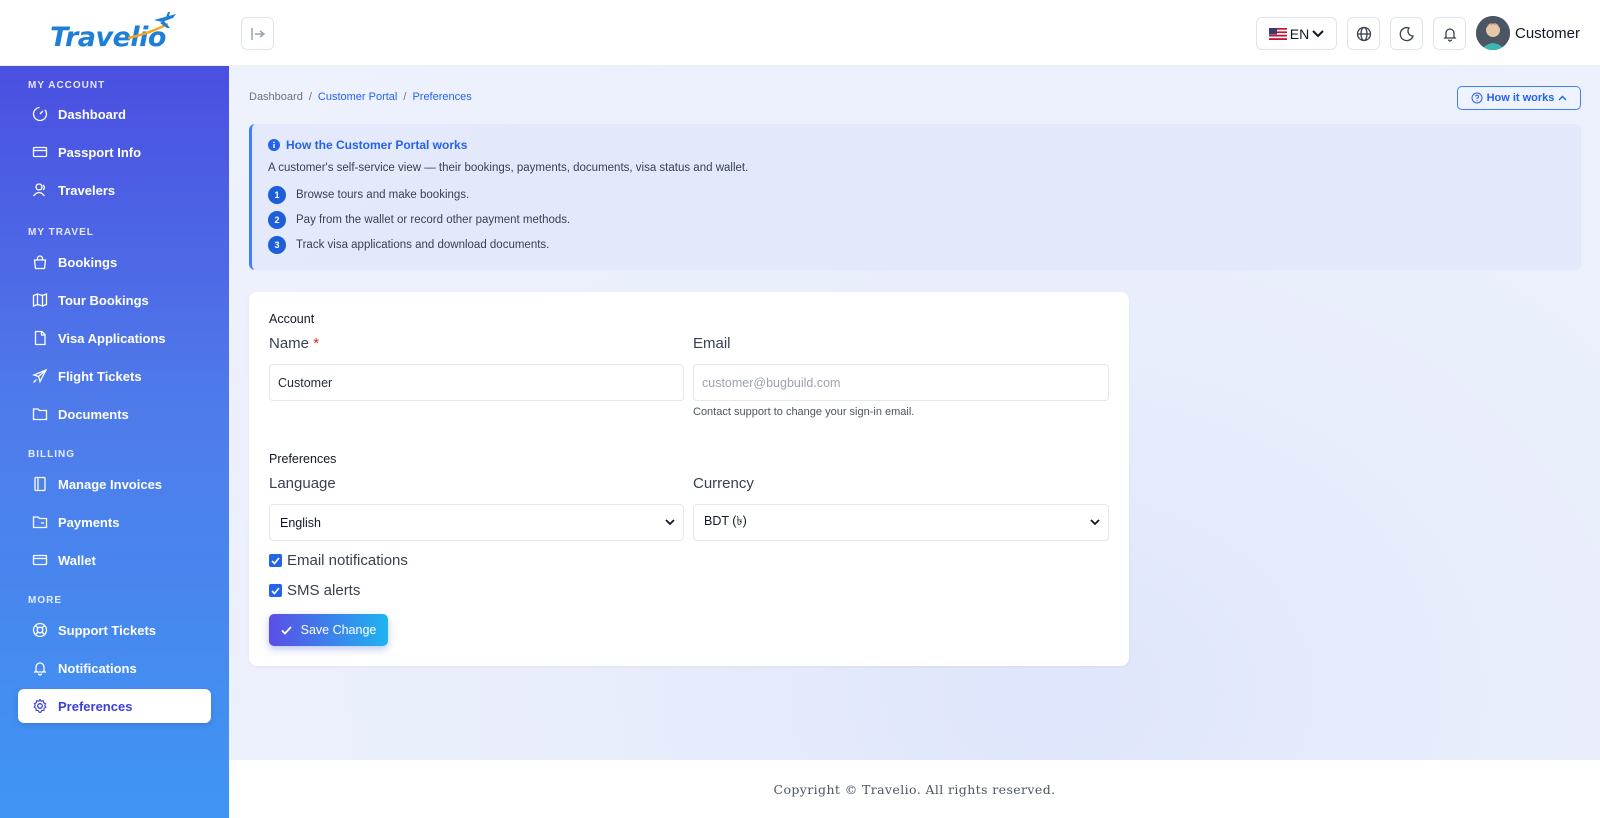 This screenshot has height=818, width=1600. Describe the element at coordinates (40, 560) in the screenshot. I see `wallet-icon` at that location.